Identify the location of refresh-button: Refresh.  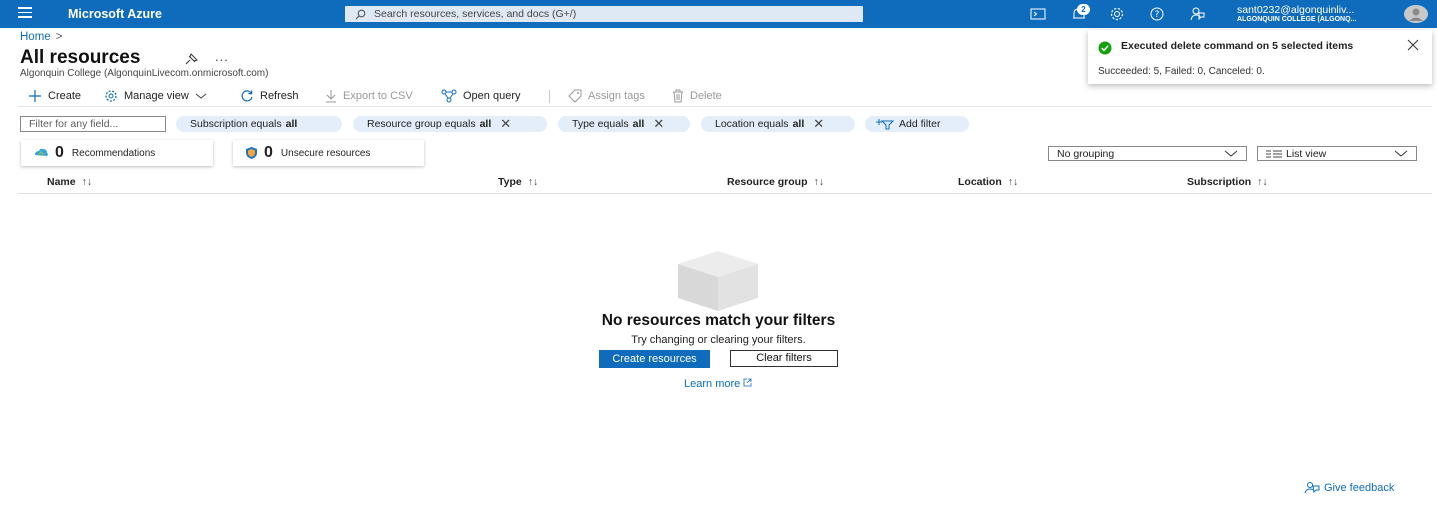
(269, 96).